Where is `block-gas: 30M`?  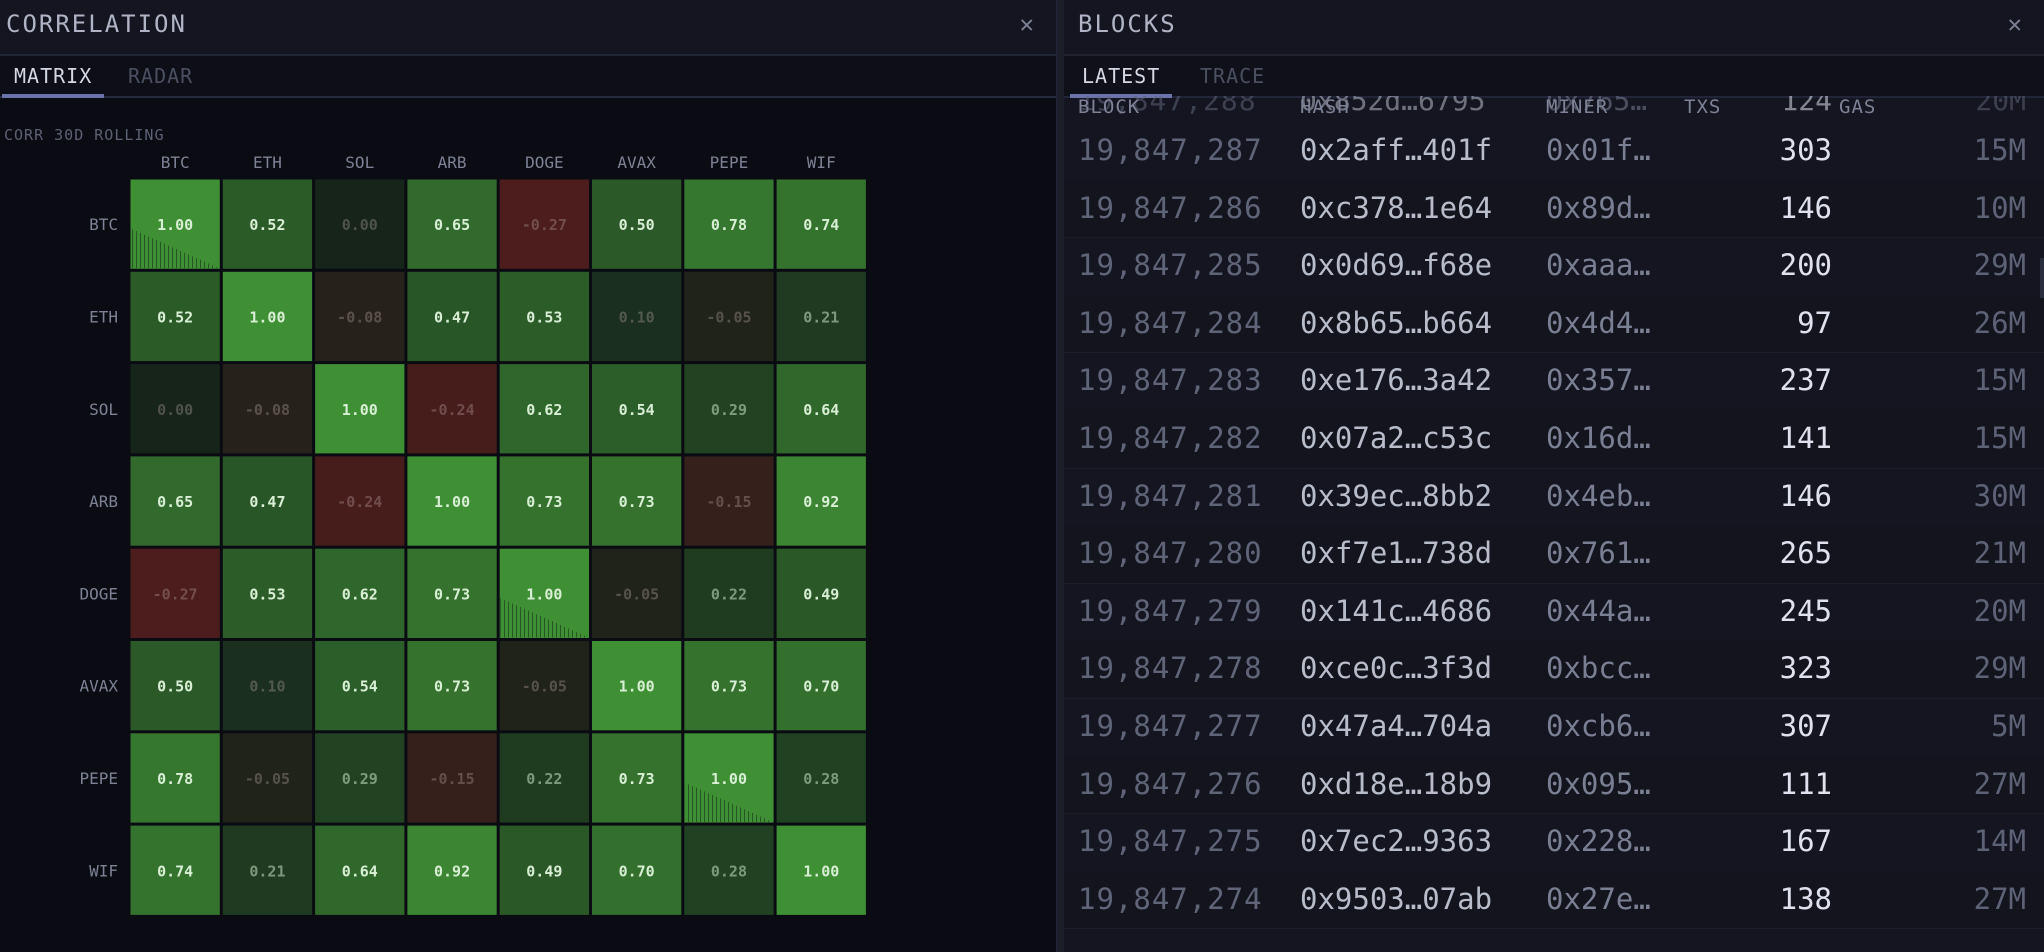 block-gas: 30M is located at coordinates (1999, 495).